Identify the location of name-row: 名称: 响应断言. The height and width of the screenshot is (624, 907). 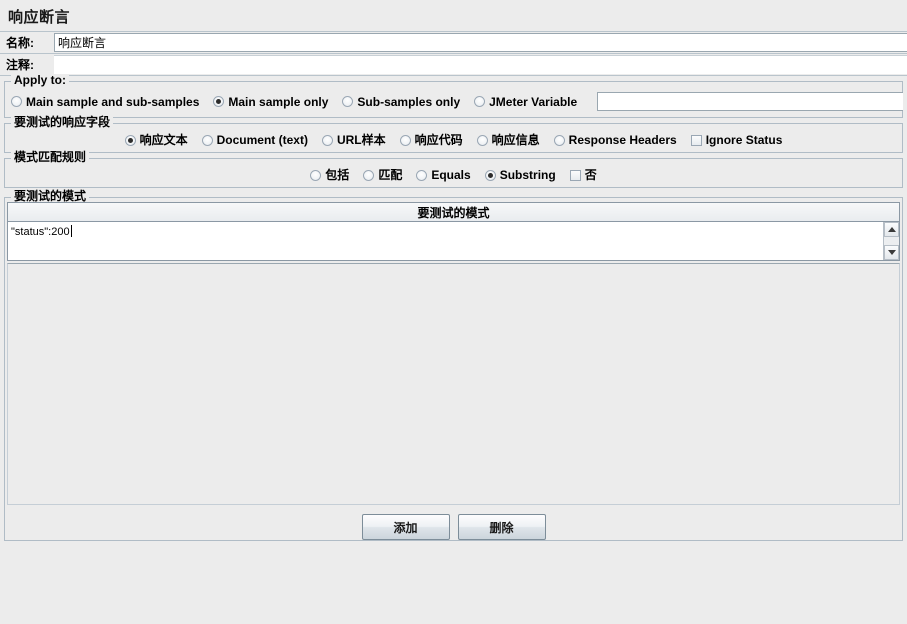
(453, 42).